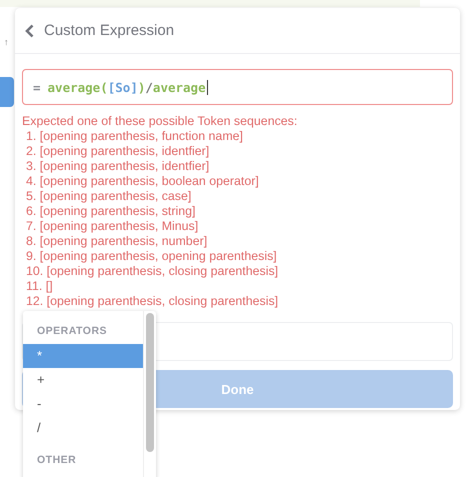  Describe the element at coordinates (134, 136) in the screenshot. I see `error-item: 1. [opening parenthesis, function name]` at that location.